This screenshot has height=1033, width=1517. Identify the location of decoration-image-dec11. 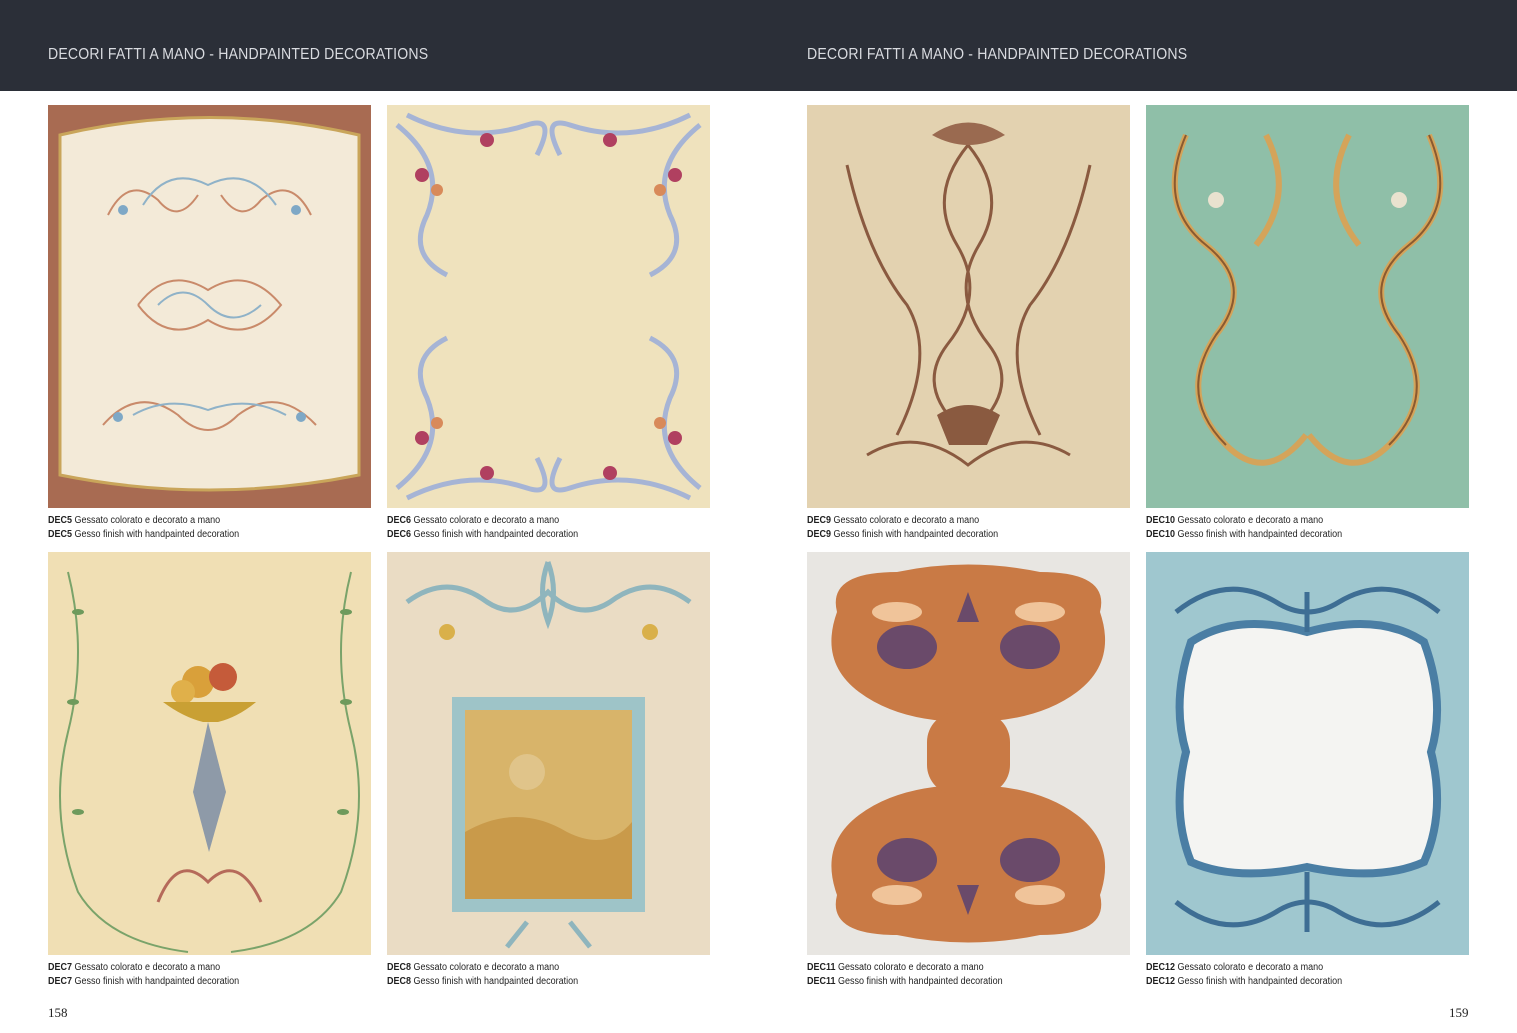
(968, 753).